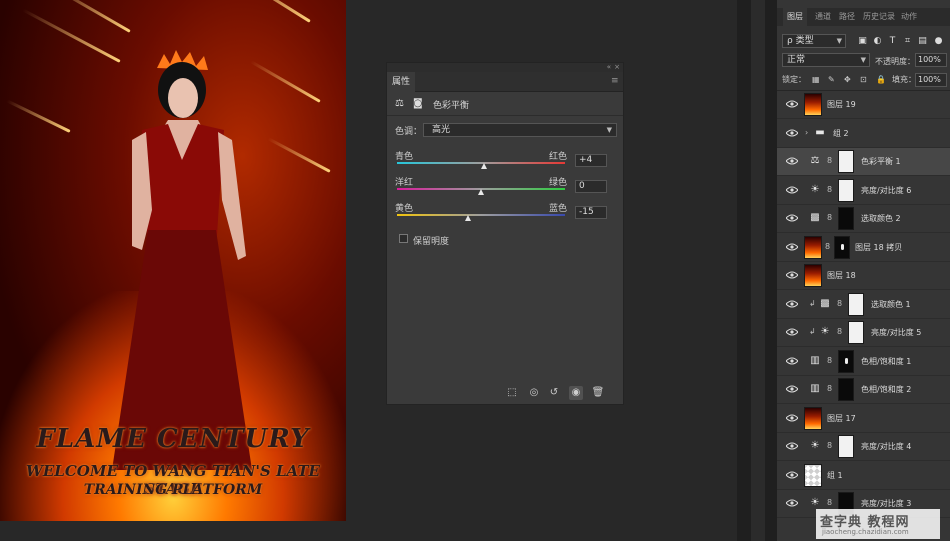 This screenshot has height=541, width=950. I want to click on slider-track, so click(481, 215).